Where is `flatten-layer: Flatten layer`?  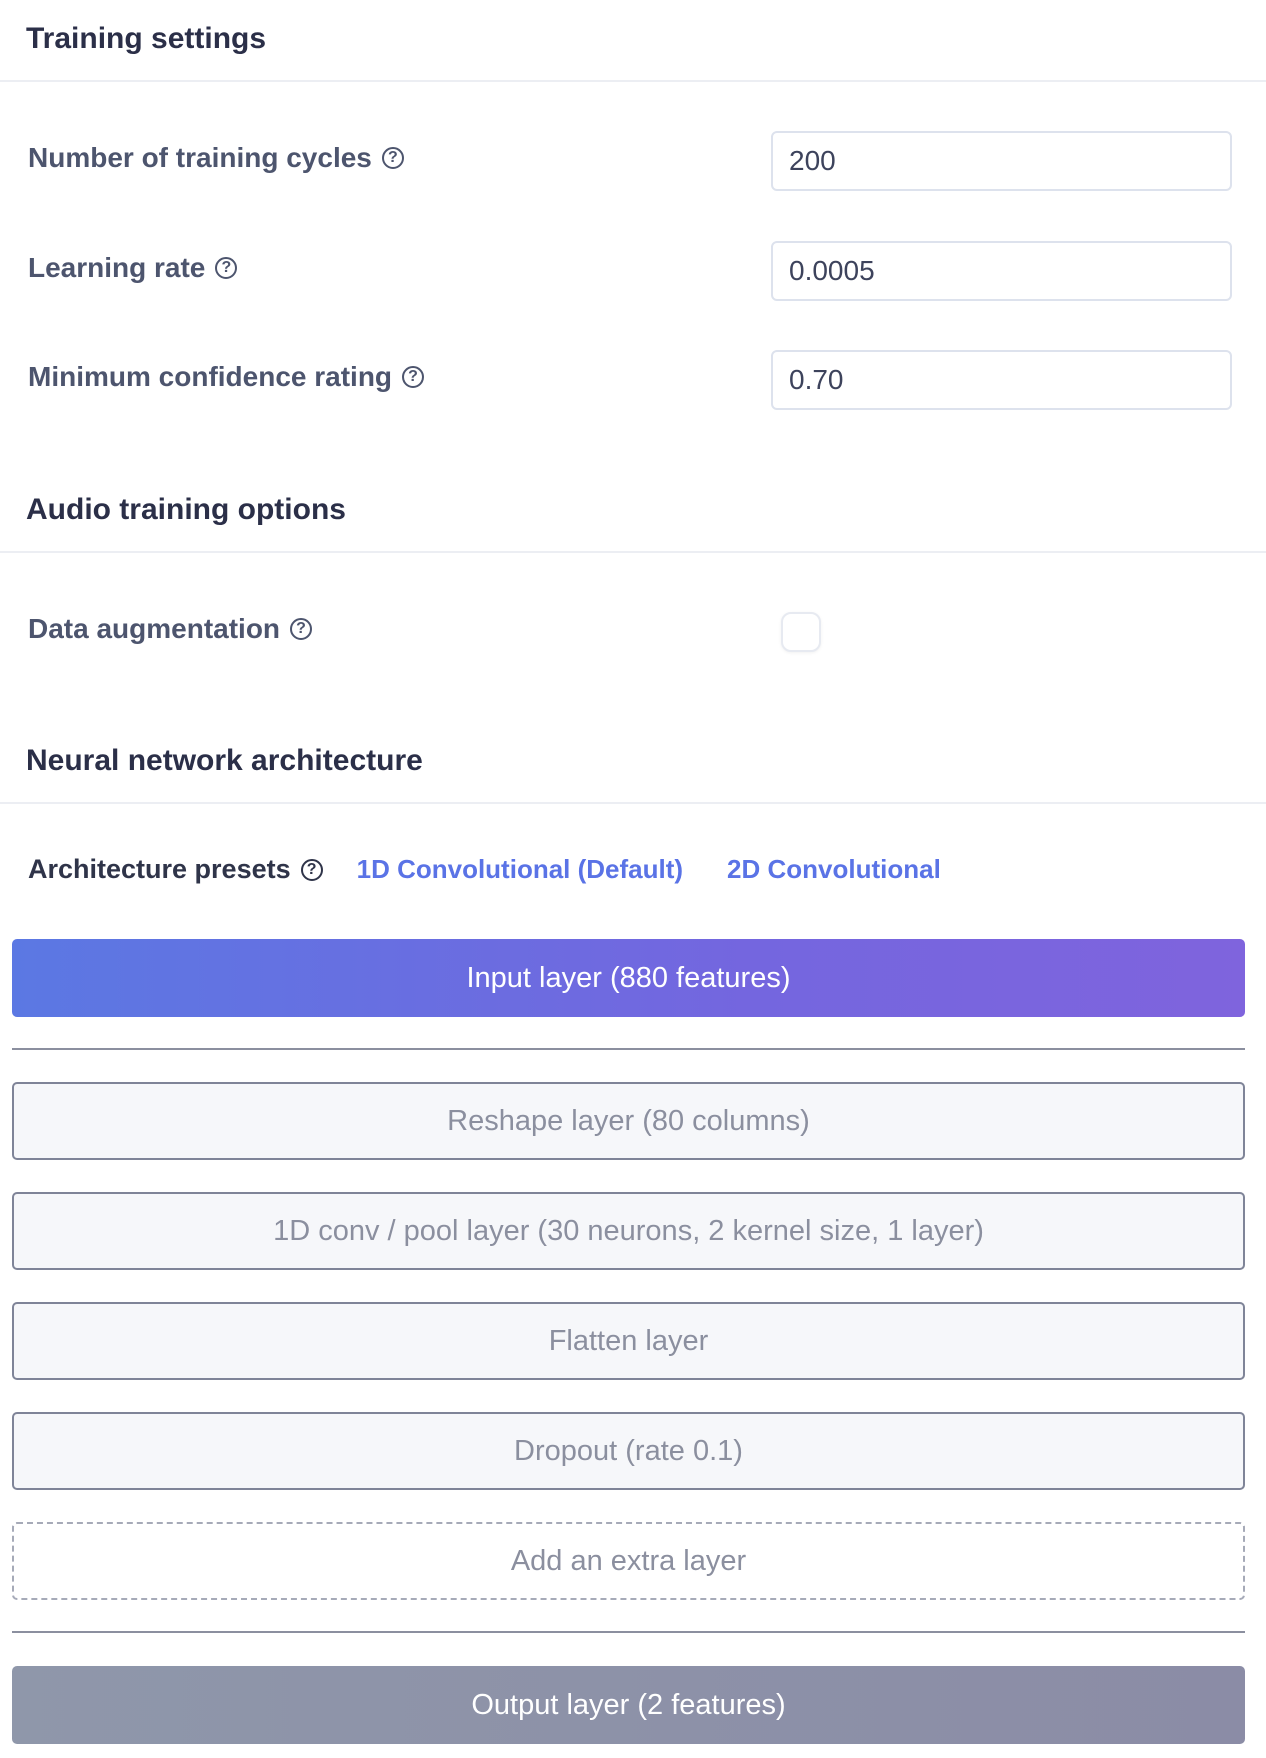
flatten-layer: Flatten layer is located at coordinates (628, 1341).